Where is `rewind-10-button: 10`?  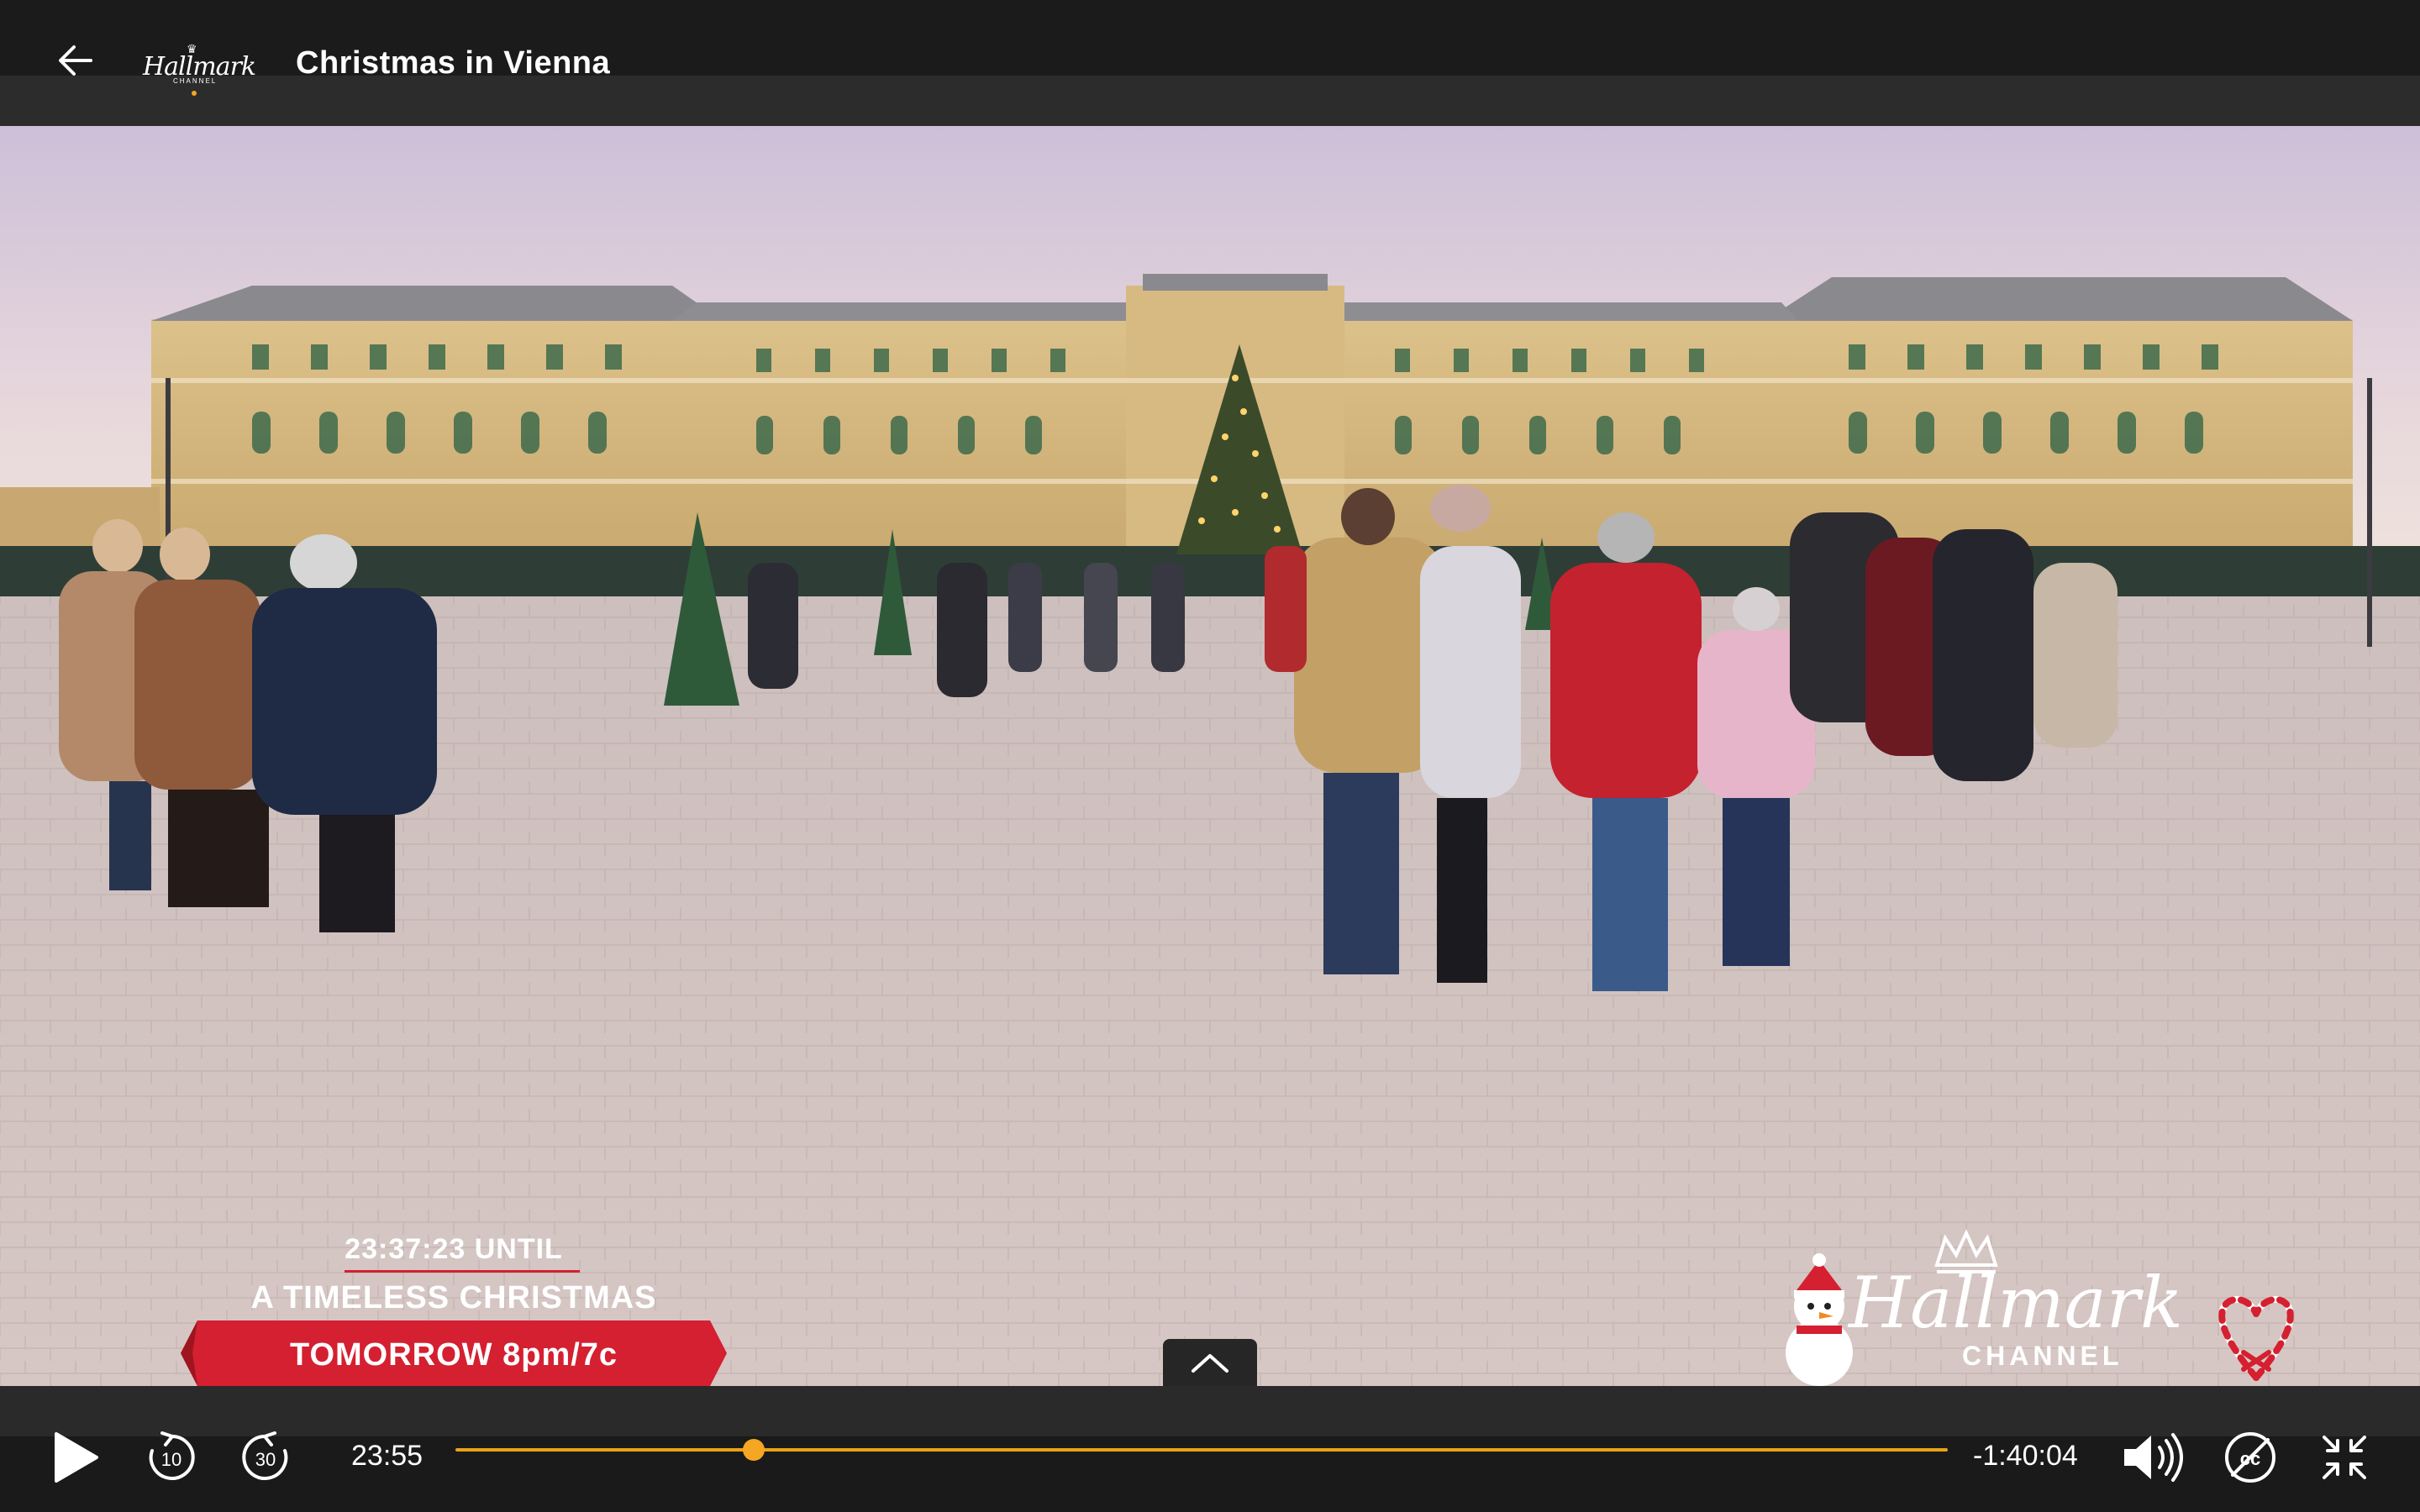 rewind-10-button: 10 is located at coordinates (172, 1457).